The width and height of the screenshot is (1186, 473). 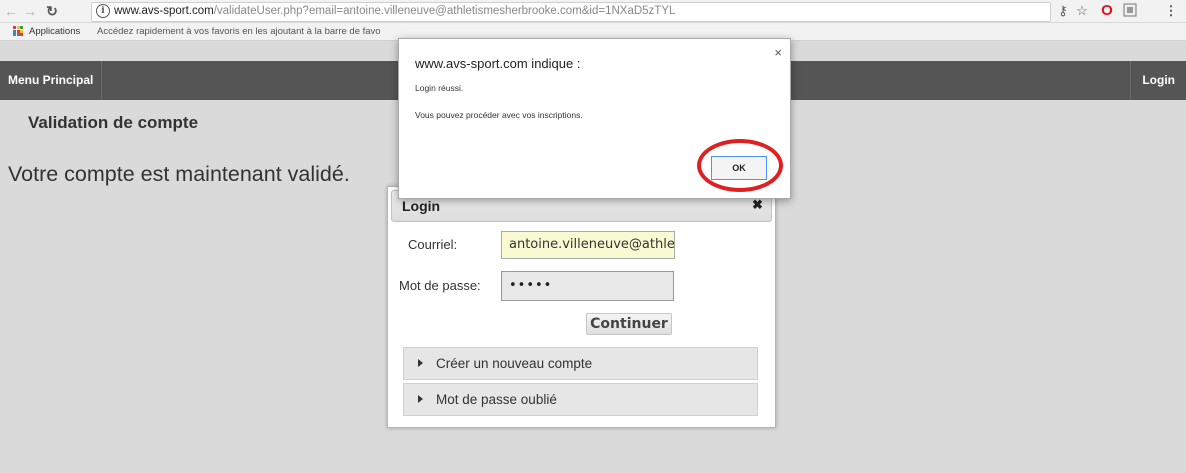 I want to click on create-account-accordion: Créer un nouveau compte, so click(x=580, y=363).